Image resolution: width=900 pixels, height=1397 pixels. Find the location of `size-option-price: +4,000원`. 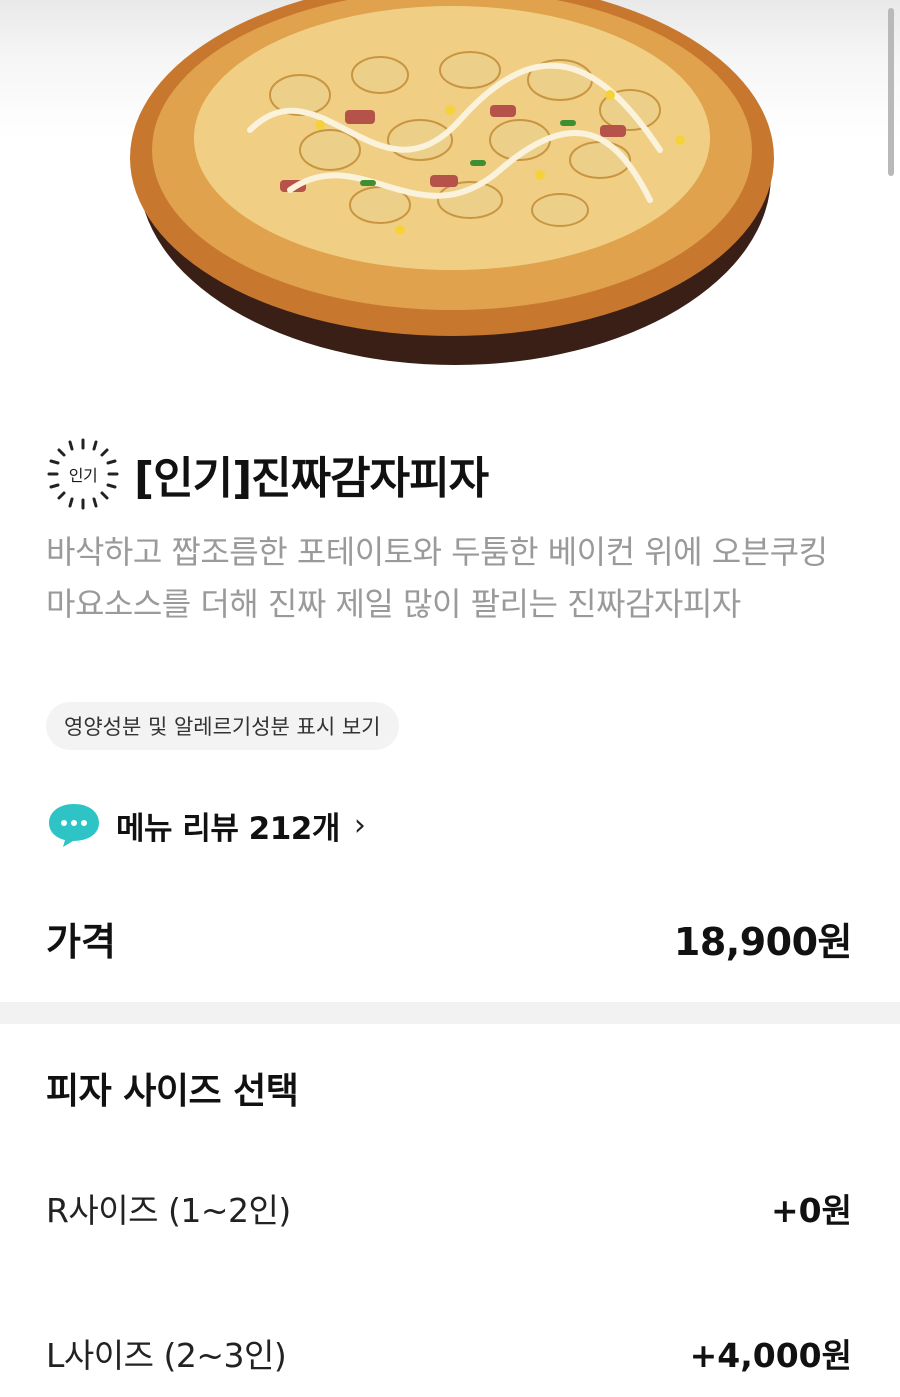

size-option-price: +4,000원 is located at coordinates (770, 1355).